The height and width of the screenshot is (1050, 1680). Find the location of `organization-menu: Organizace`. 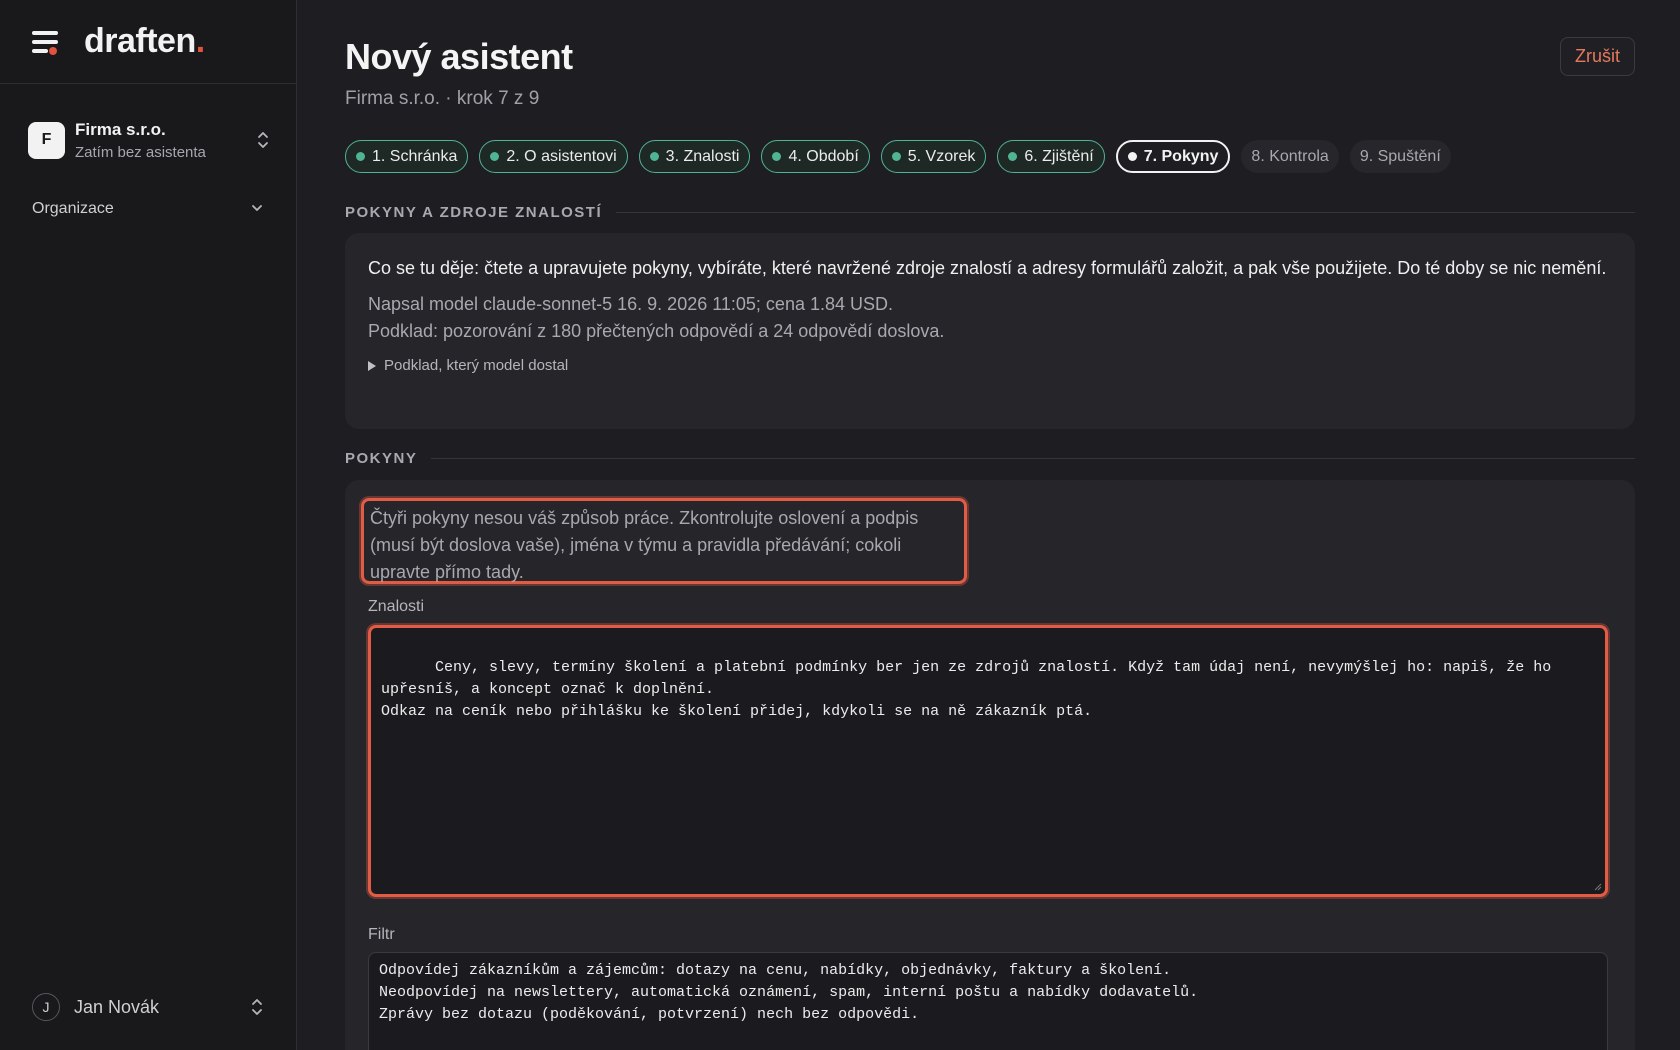

organization-menu: Organizace is located at coordinates (148, 209).